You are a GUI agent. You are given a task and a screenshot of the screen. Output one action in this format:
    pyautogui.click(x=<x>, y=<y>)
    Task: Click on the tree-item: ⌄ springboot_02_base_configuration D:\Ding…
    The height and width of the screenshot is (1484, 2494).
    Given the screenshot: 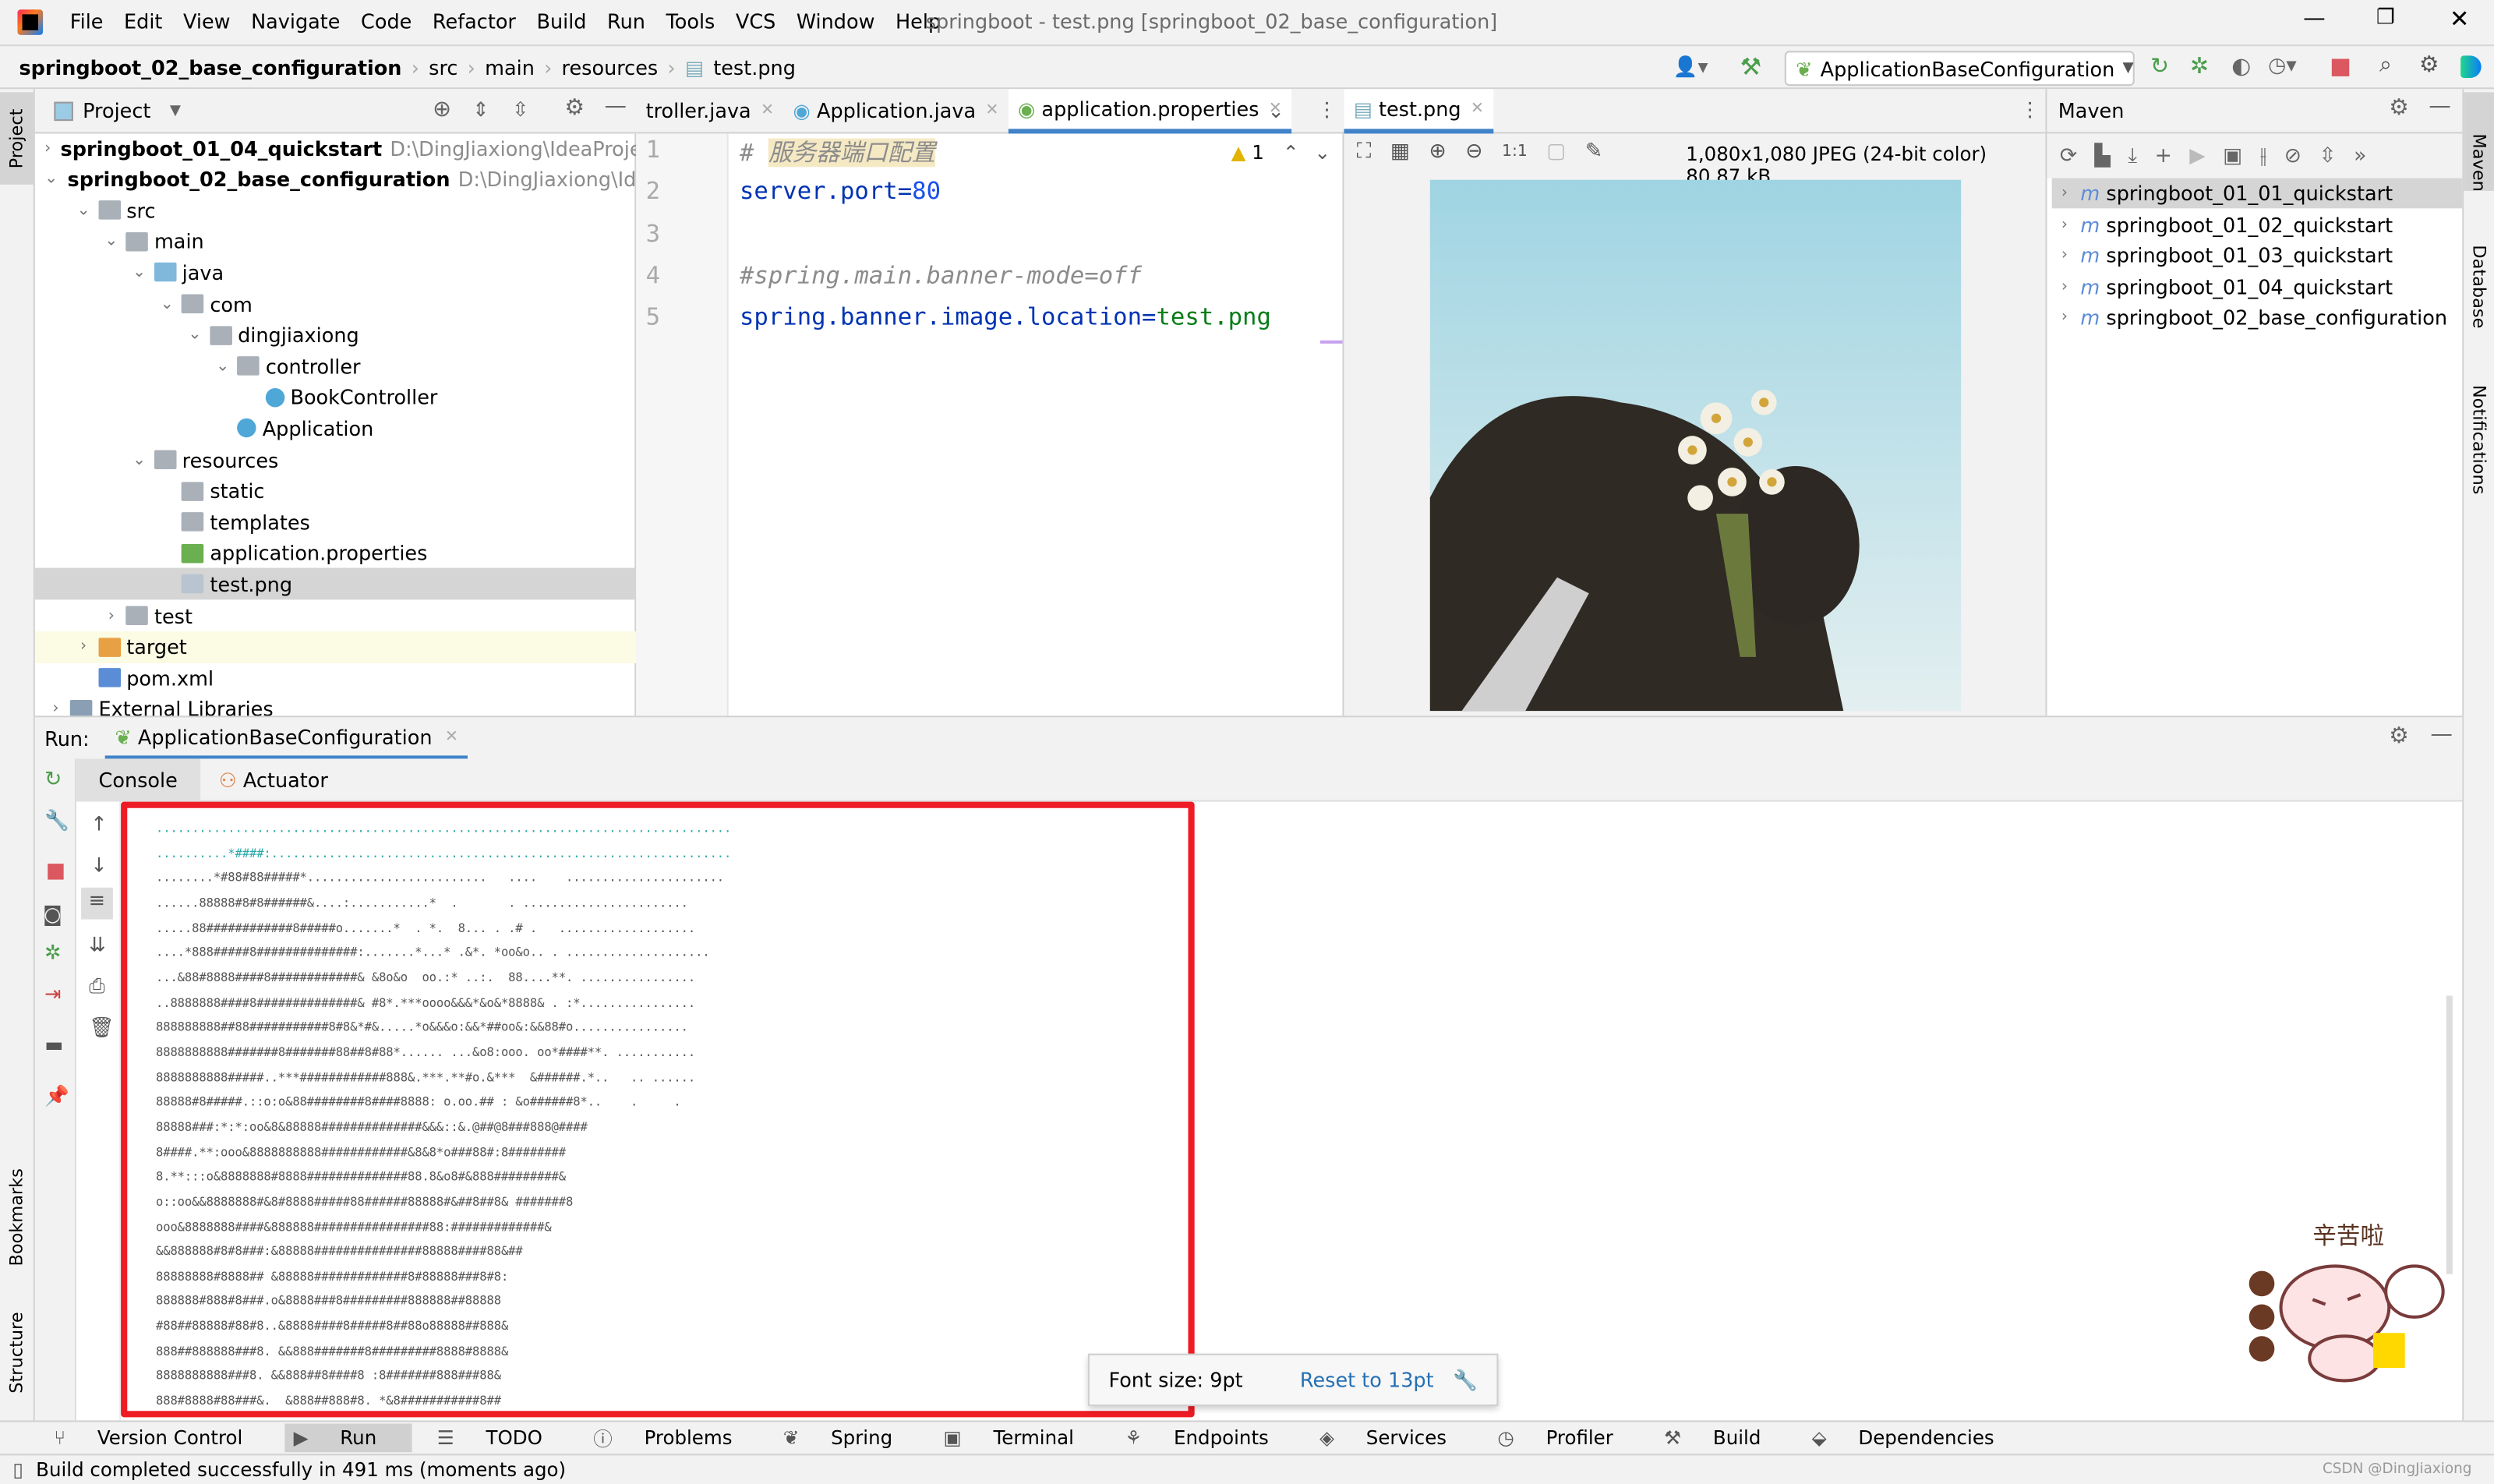 What is the action you would take?
    pyautogui.click(x=335, y=179)
    